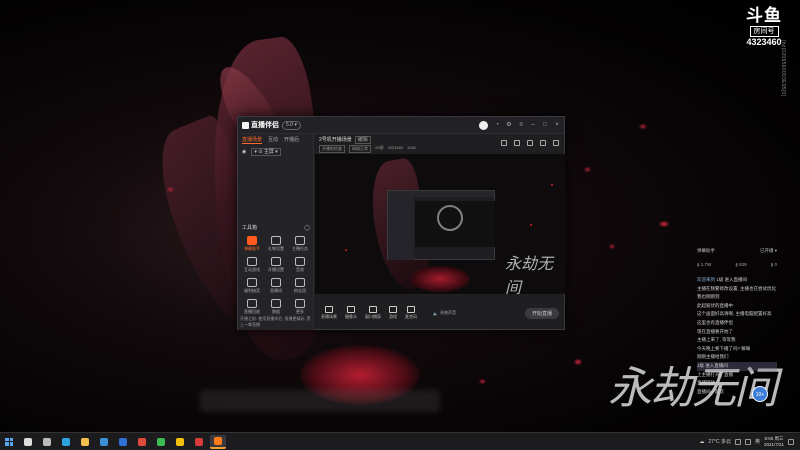 This screenshot has width=800, height=450. I want to click on app-red-icon, so click(198, 441).